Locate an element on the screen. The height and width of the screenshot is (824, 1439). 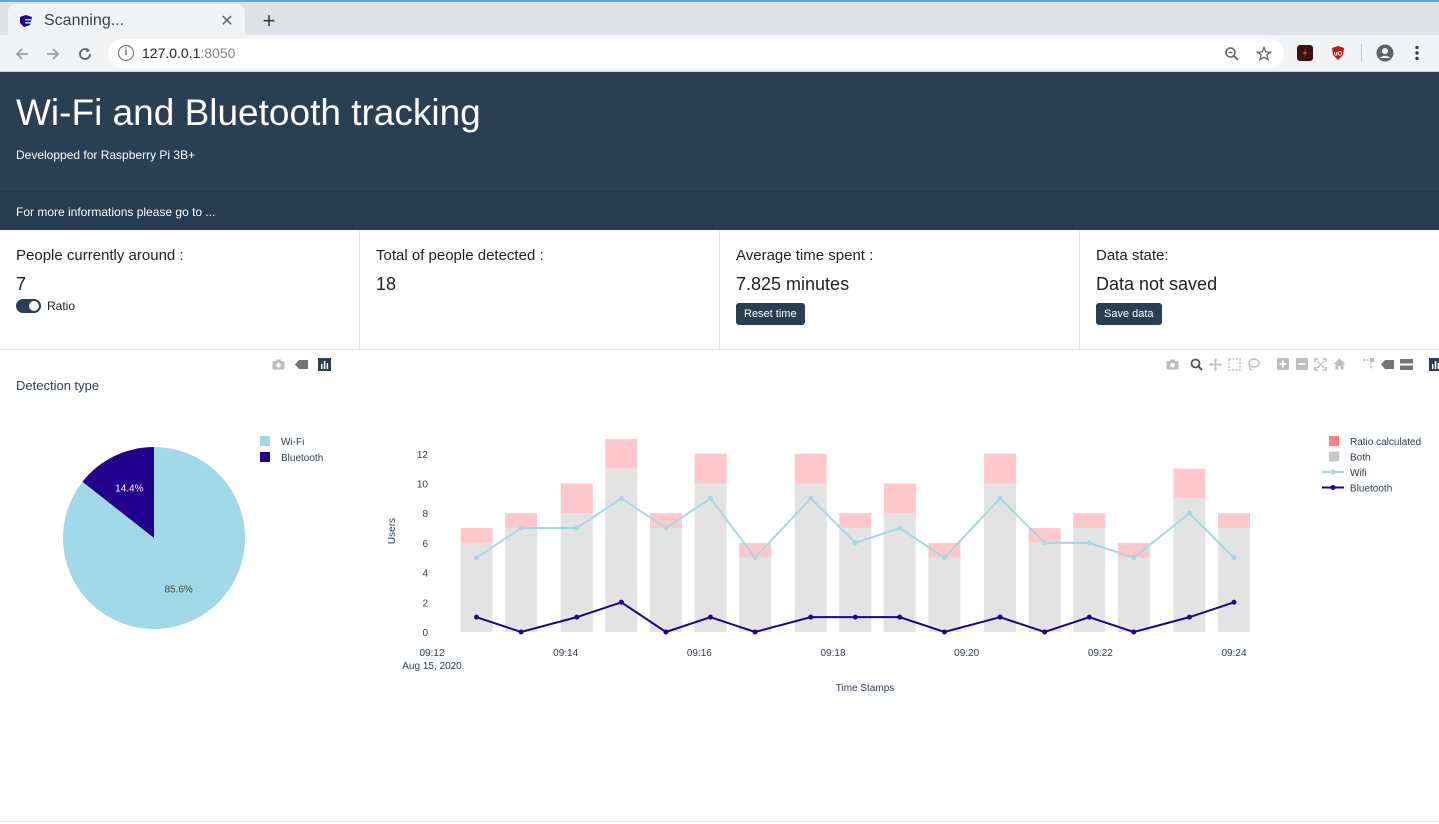
x-tick-label: 09:14 is located at coordinates (565, 653).